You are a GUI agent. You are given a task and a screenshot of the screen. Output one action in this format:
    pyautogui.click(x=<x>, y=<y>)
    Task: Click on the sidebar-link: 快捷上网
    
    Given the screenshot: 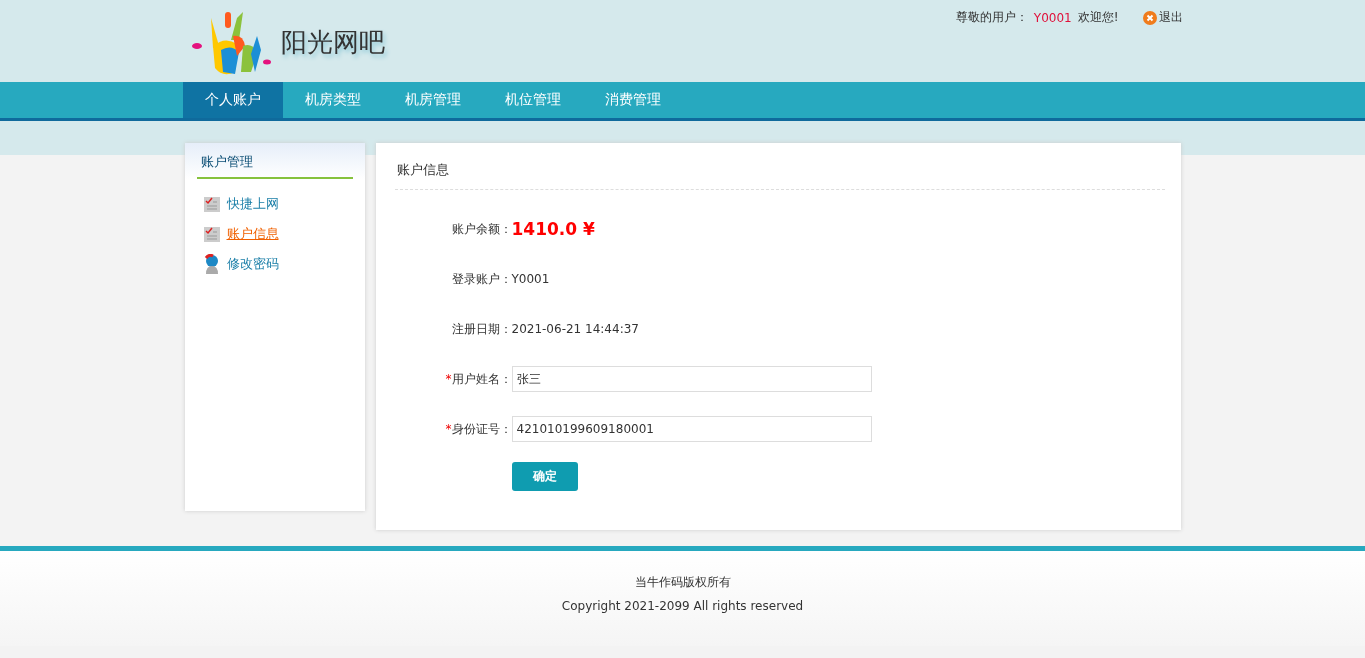 What is the action you would take?
    pyautogui.click(x=283, y=204)
    